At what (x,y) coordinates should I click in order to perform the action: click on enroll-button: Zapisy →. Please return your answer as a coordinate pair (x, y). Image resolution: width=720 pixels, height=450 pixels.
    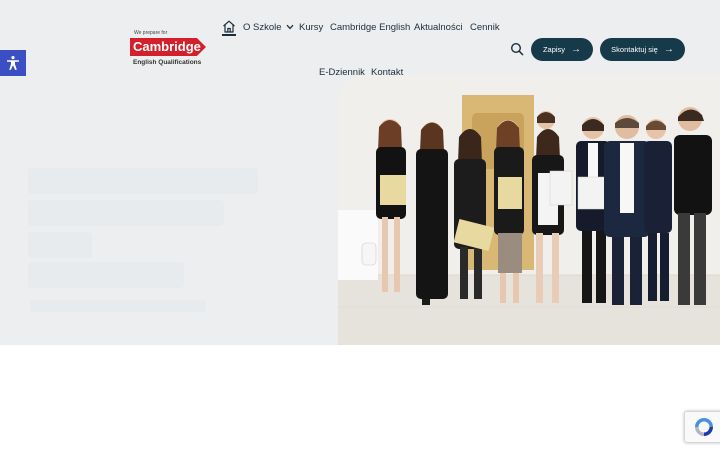
    Looking at the image, I should click on (562, 49).